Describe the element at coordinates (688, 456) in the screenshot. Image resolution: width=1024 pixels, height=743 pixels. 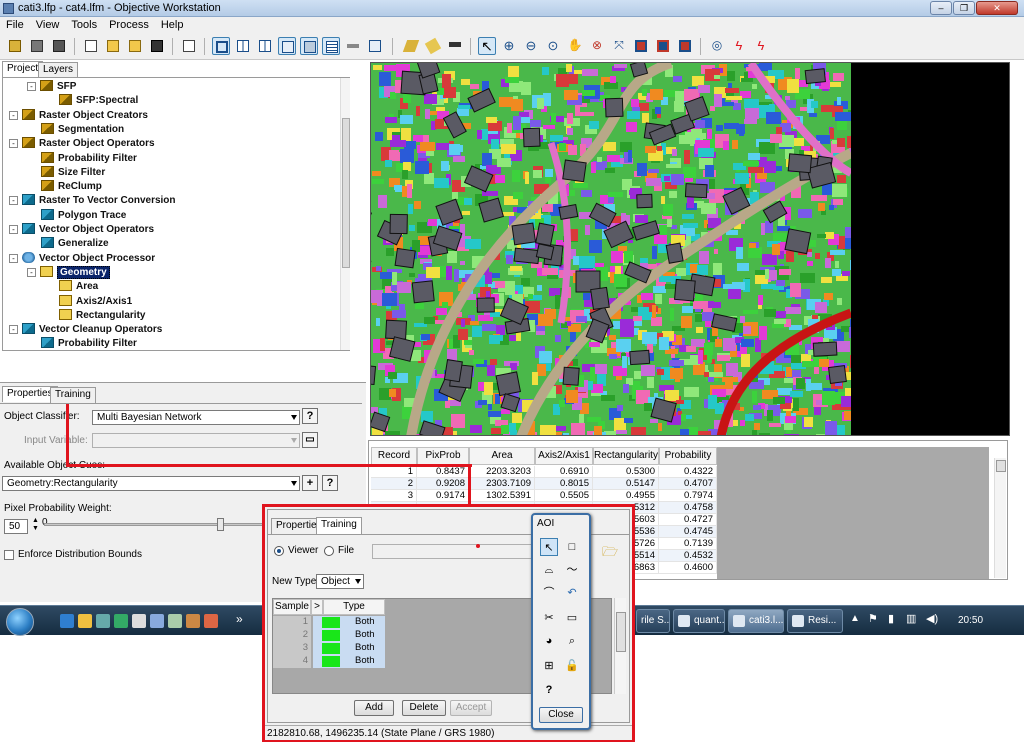
I see `table-header: Probability` at that location.